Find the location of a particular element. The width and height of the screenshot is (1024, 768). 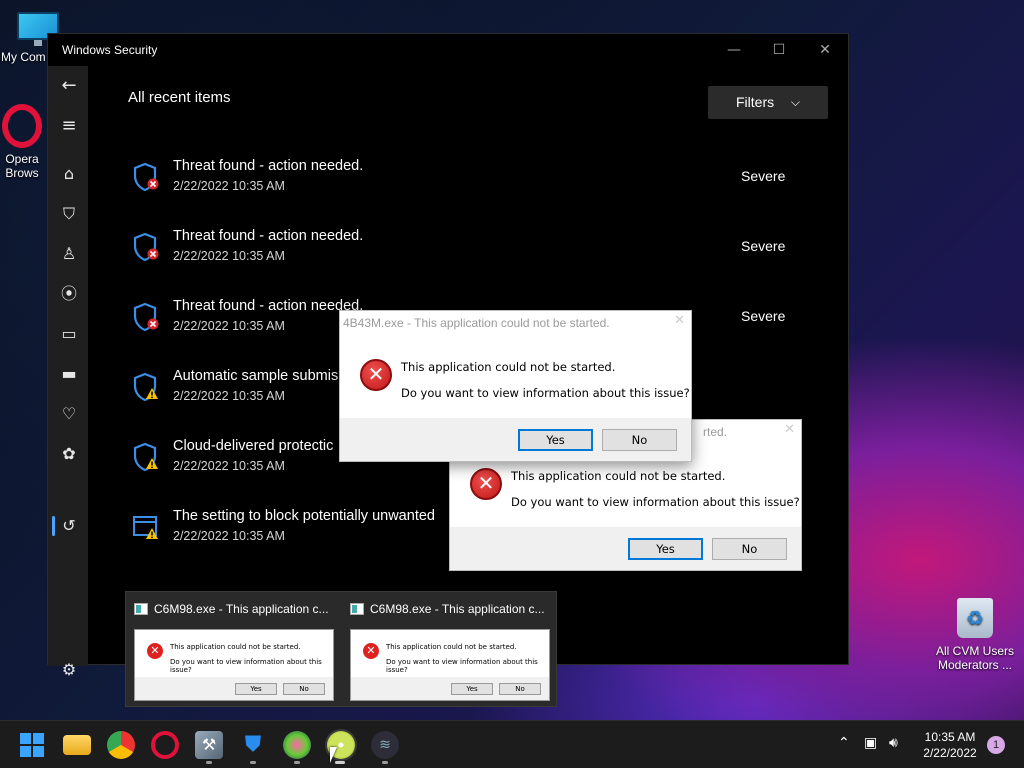

title-bar: Windows Security — ☐ ✕ is located at coordinates (448, 50).